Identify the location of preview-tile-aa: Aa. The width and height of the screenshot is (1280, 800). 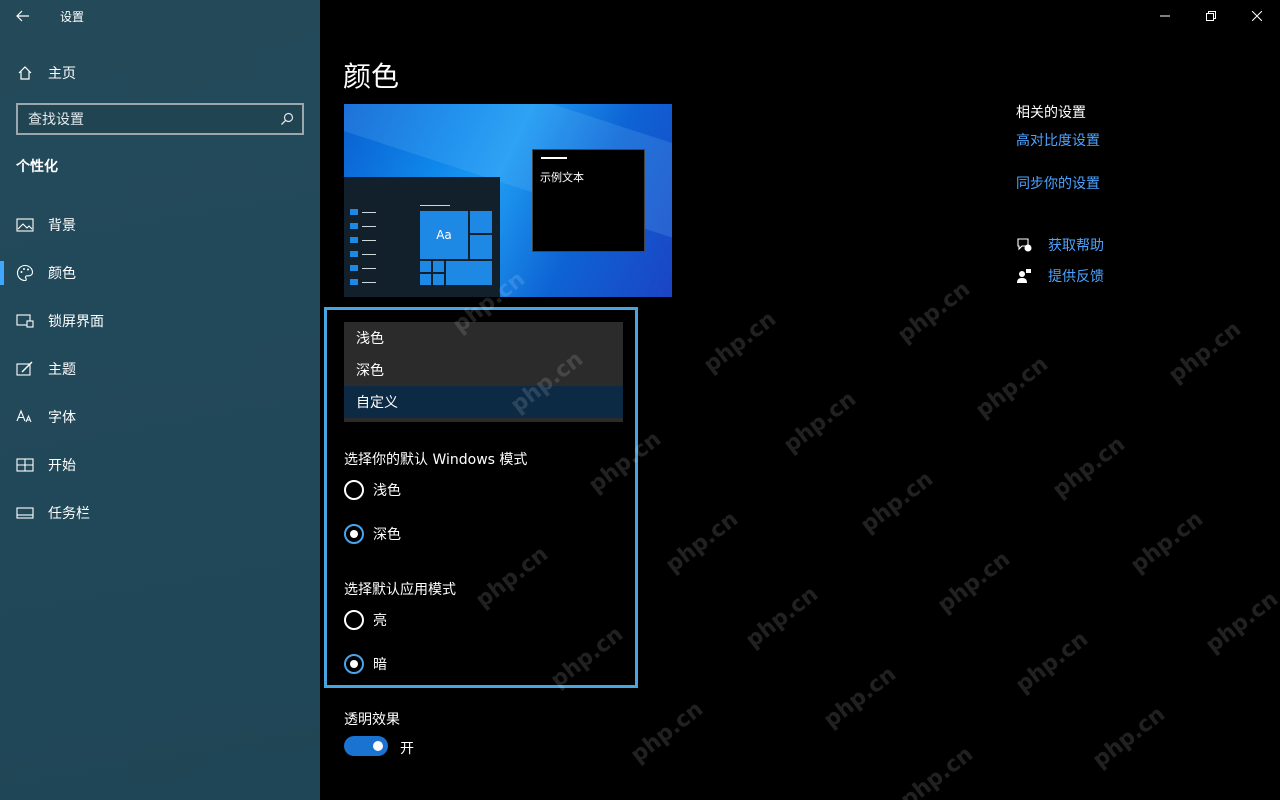
(444, 235).